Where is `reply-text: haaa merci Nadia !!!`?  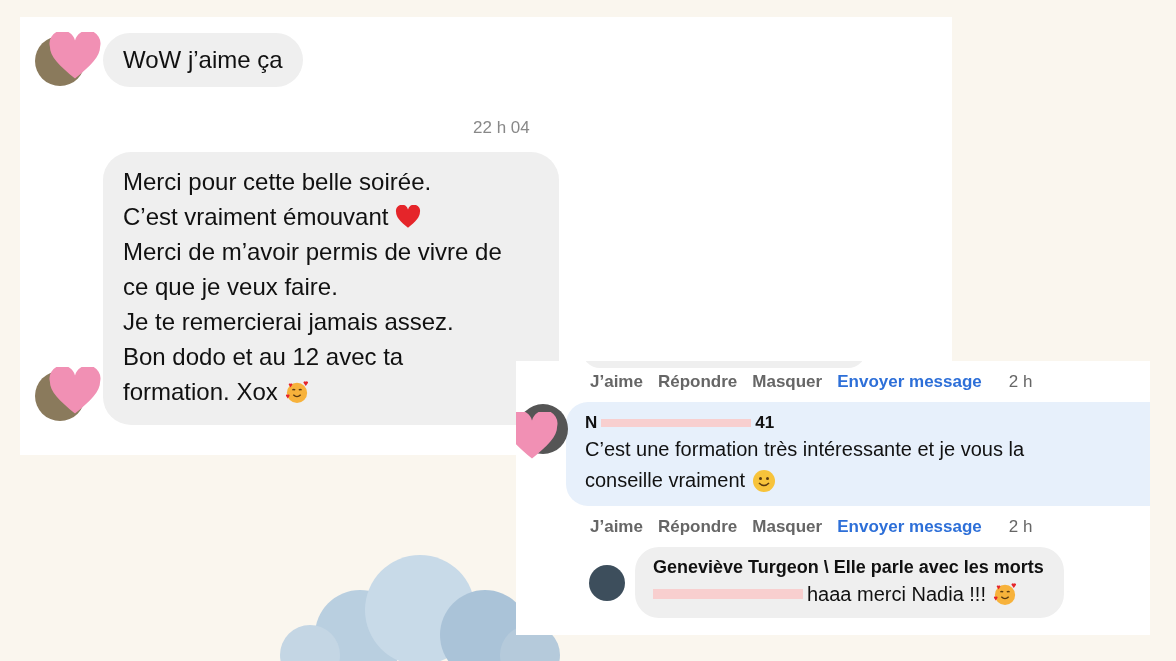 reply-text: haaa merci Nadia !!! is located at coordinates (896, 594).